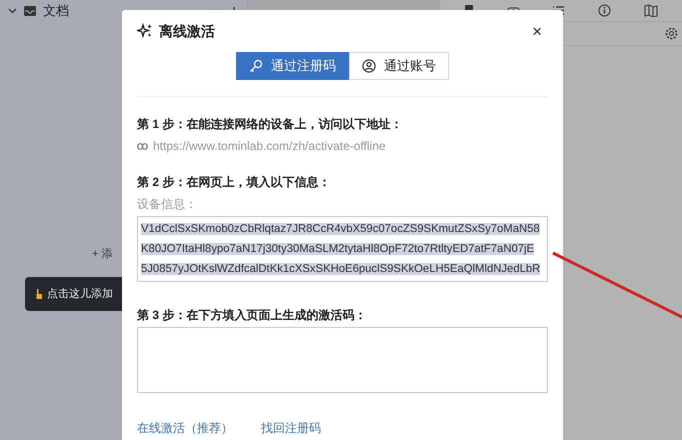 The height and width of the screenshot is (440, 682). Describe the element at coordinates (167, 204) in the screenshot. I see `field-label: 设备信息：` at that location.